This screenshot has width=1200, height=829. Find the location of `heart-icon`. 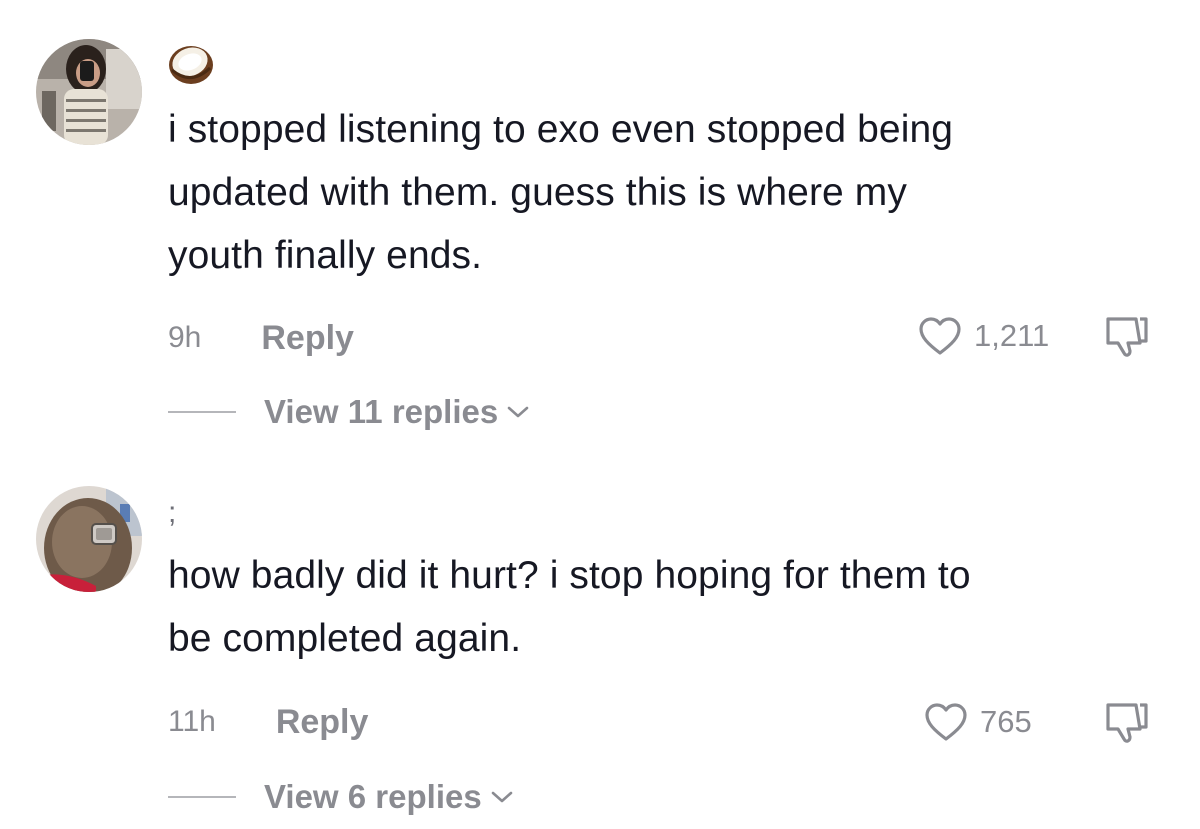

heart-icon is located at coordinates (946, 722).